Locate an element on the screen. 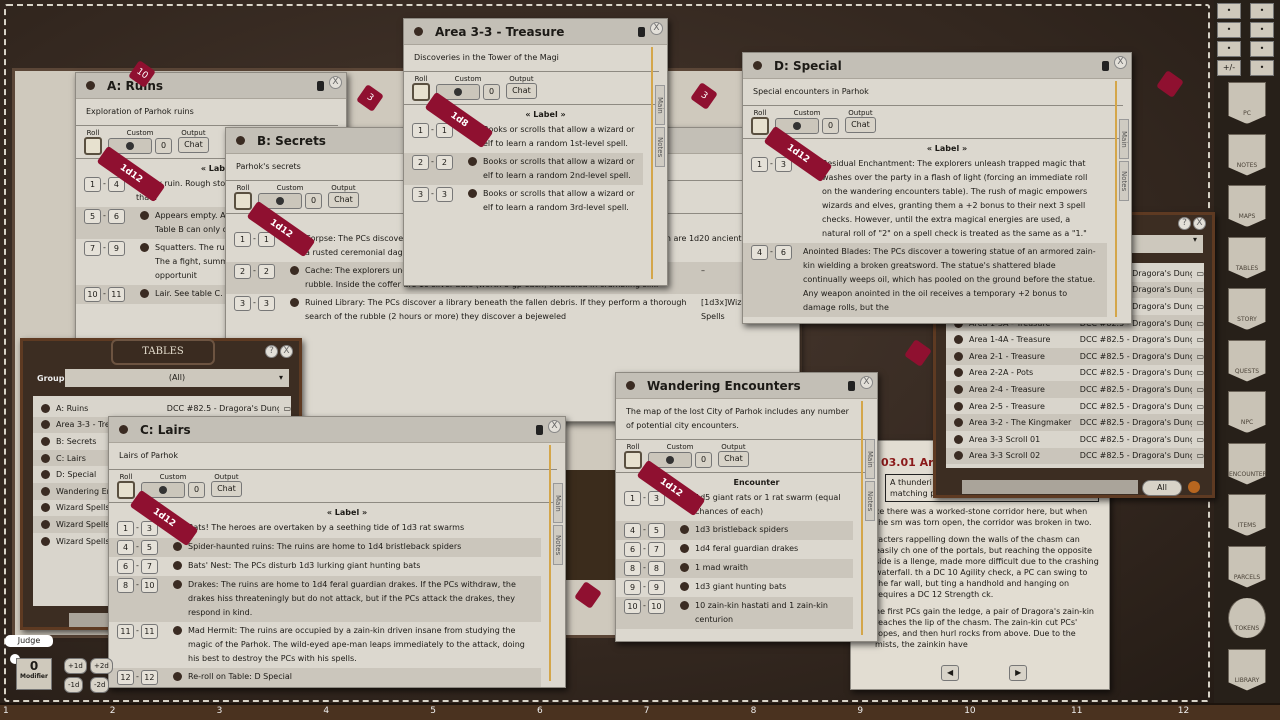 This screenshot has height=720, width=1280. range-to: 3 is located at coordinates (444, 194).